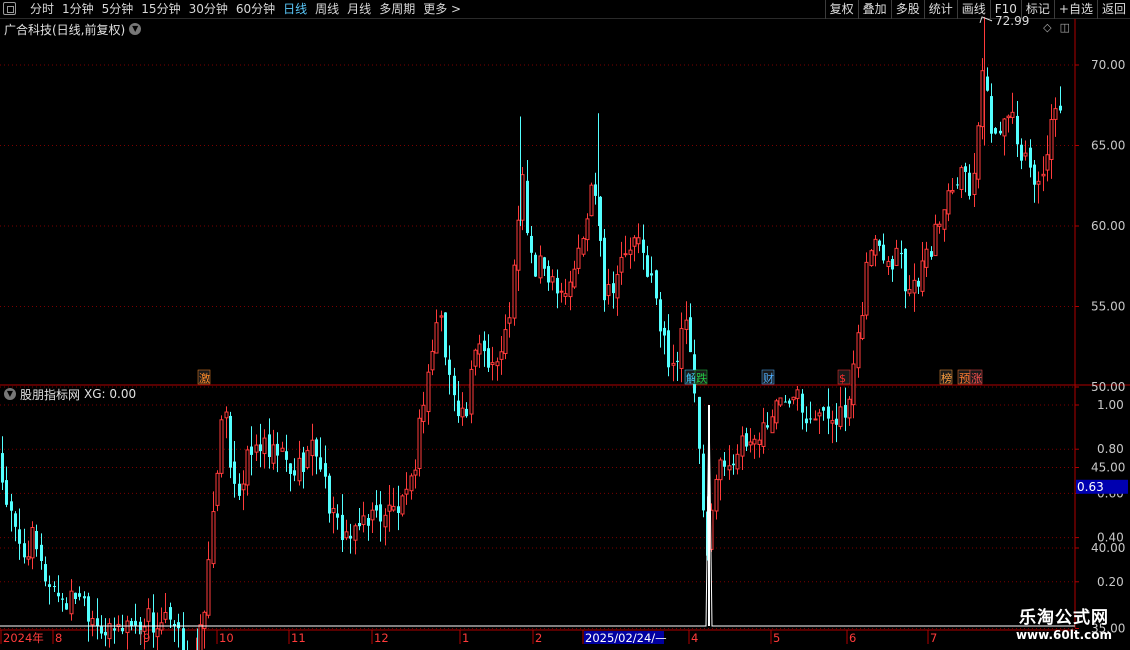 Image resolution: width=1130 pixels, height=650 pixels. I want to click on event-badge: 预, so click(964, 377).